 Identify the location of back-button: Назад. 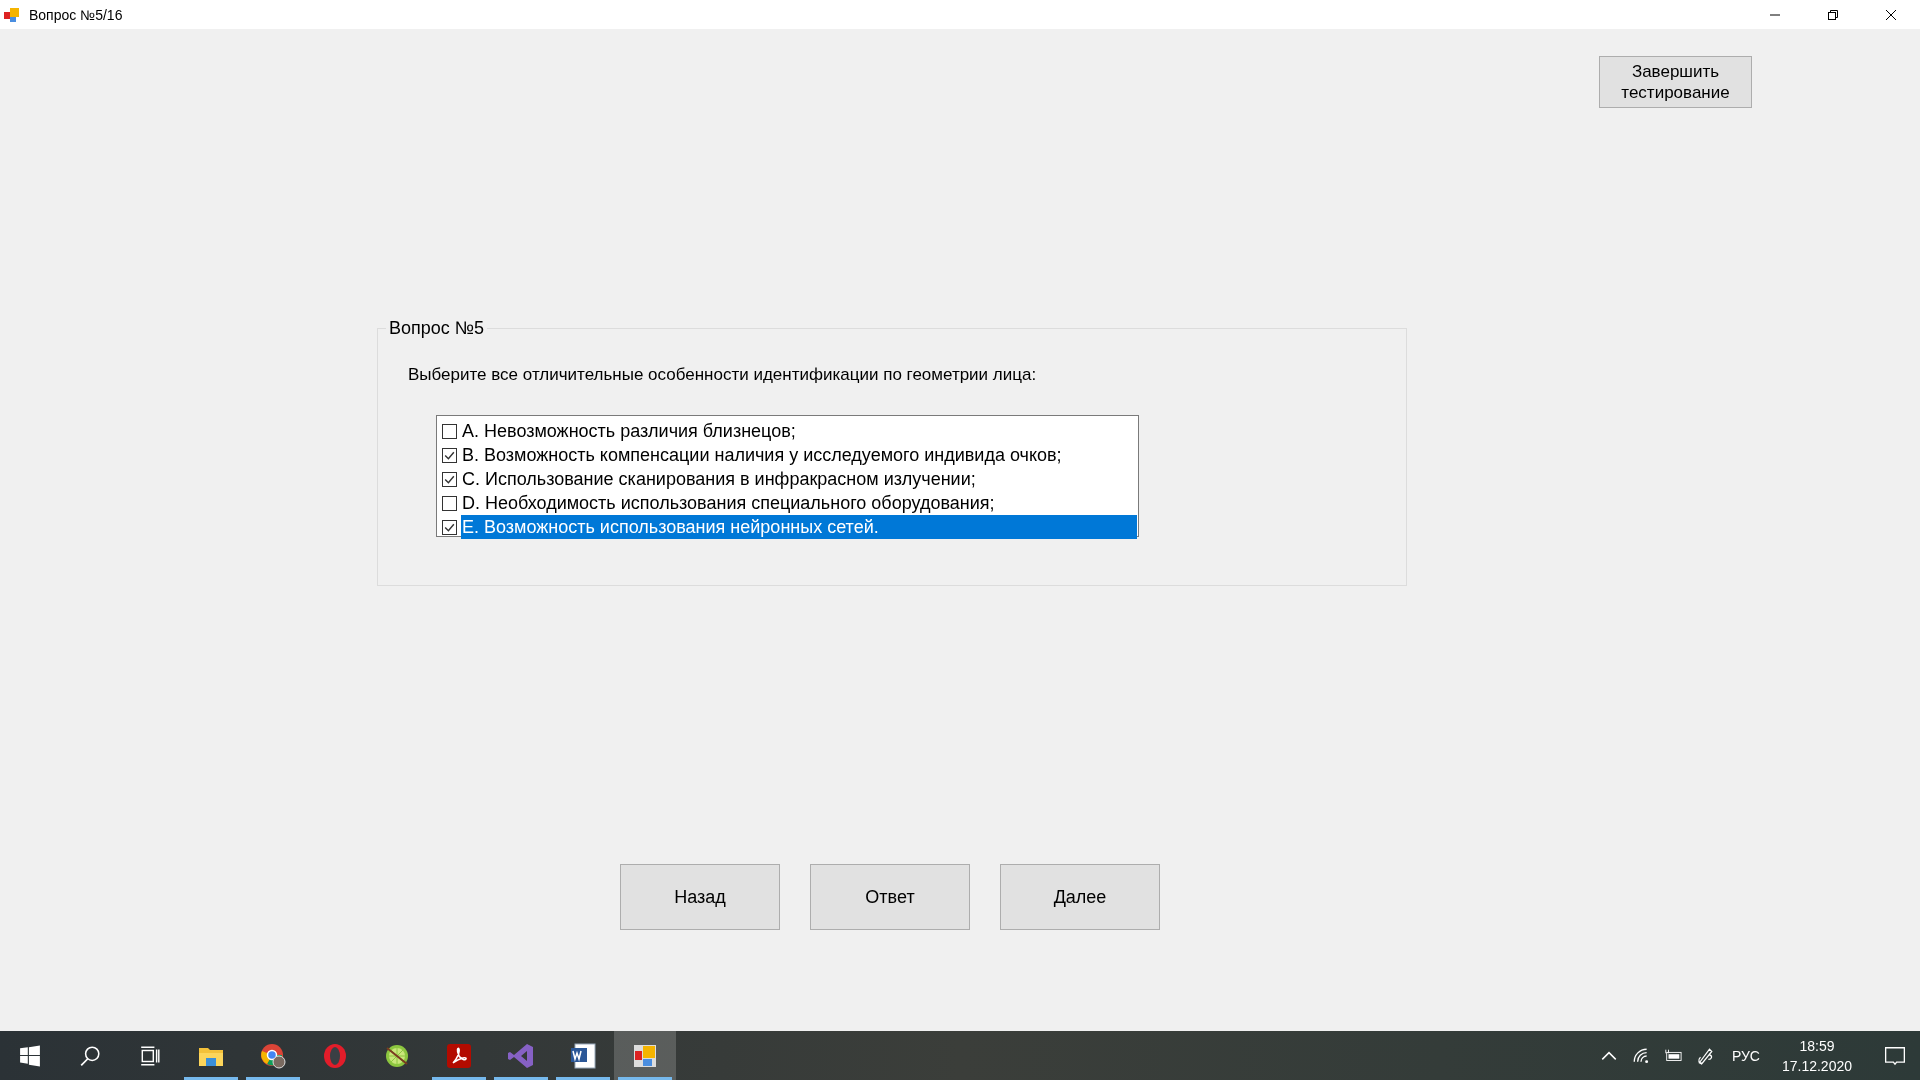
(700, 897).